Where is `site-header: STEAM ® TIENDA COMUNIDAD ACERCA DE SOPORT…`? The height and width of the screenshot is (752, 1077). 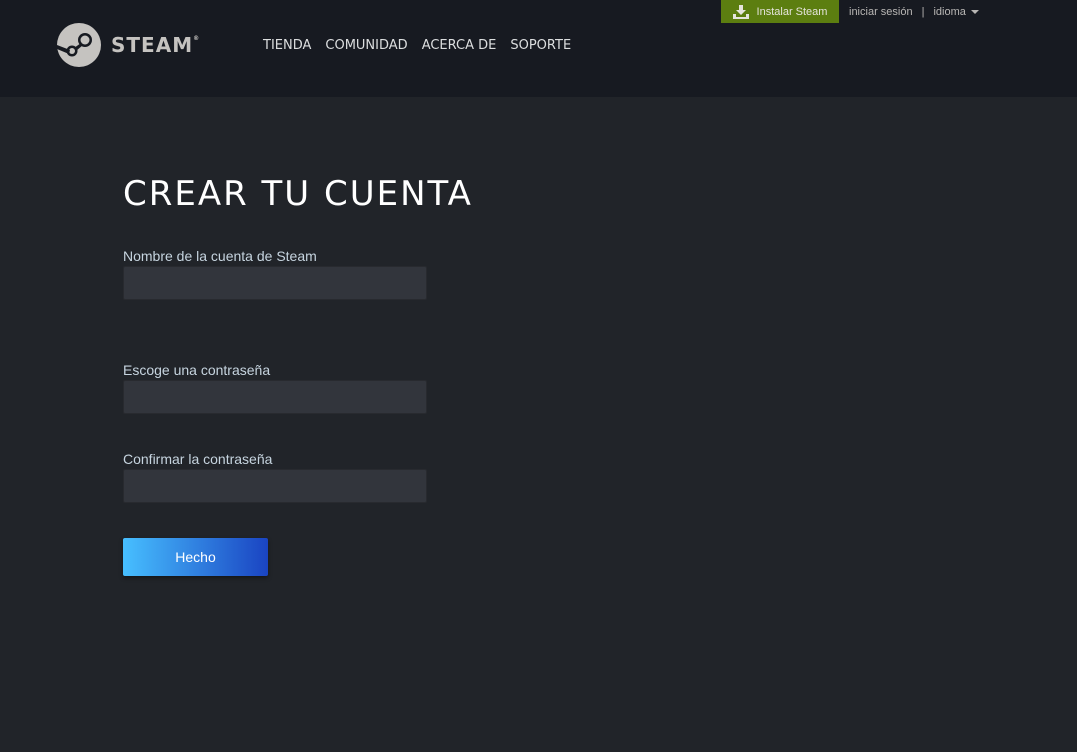
site-header: STEAM ® TIENDA COMUNIDAD ACERCA DE SOPORT… is located at coordinates (538, 48).